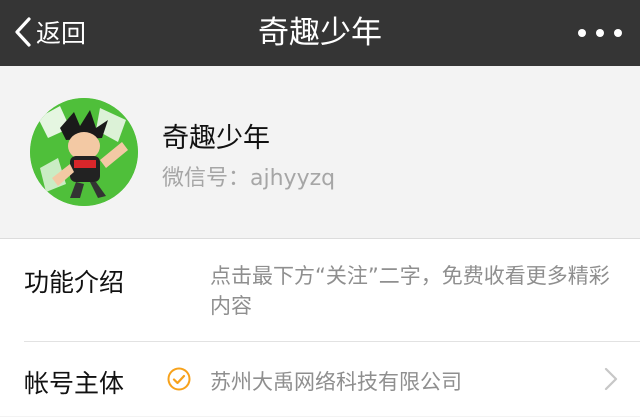  I want to click on back-button: 返回, so click(50, 32).